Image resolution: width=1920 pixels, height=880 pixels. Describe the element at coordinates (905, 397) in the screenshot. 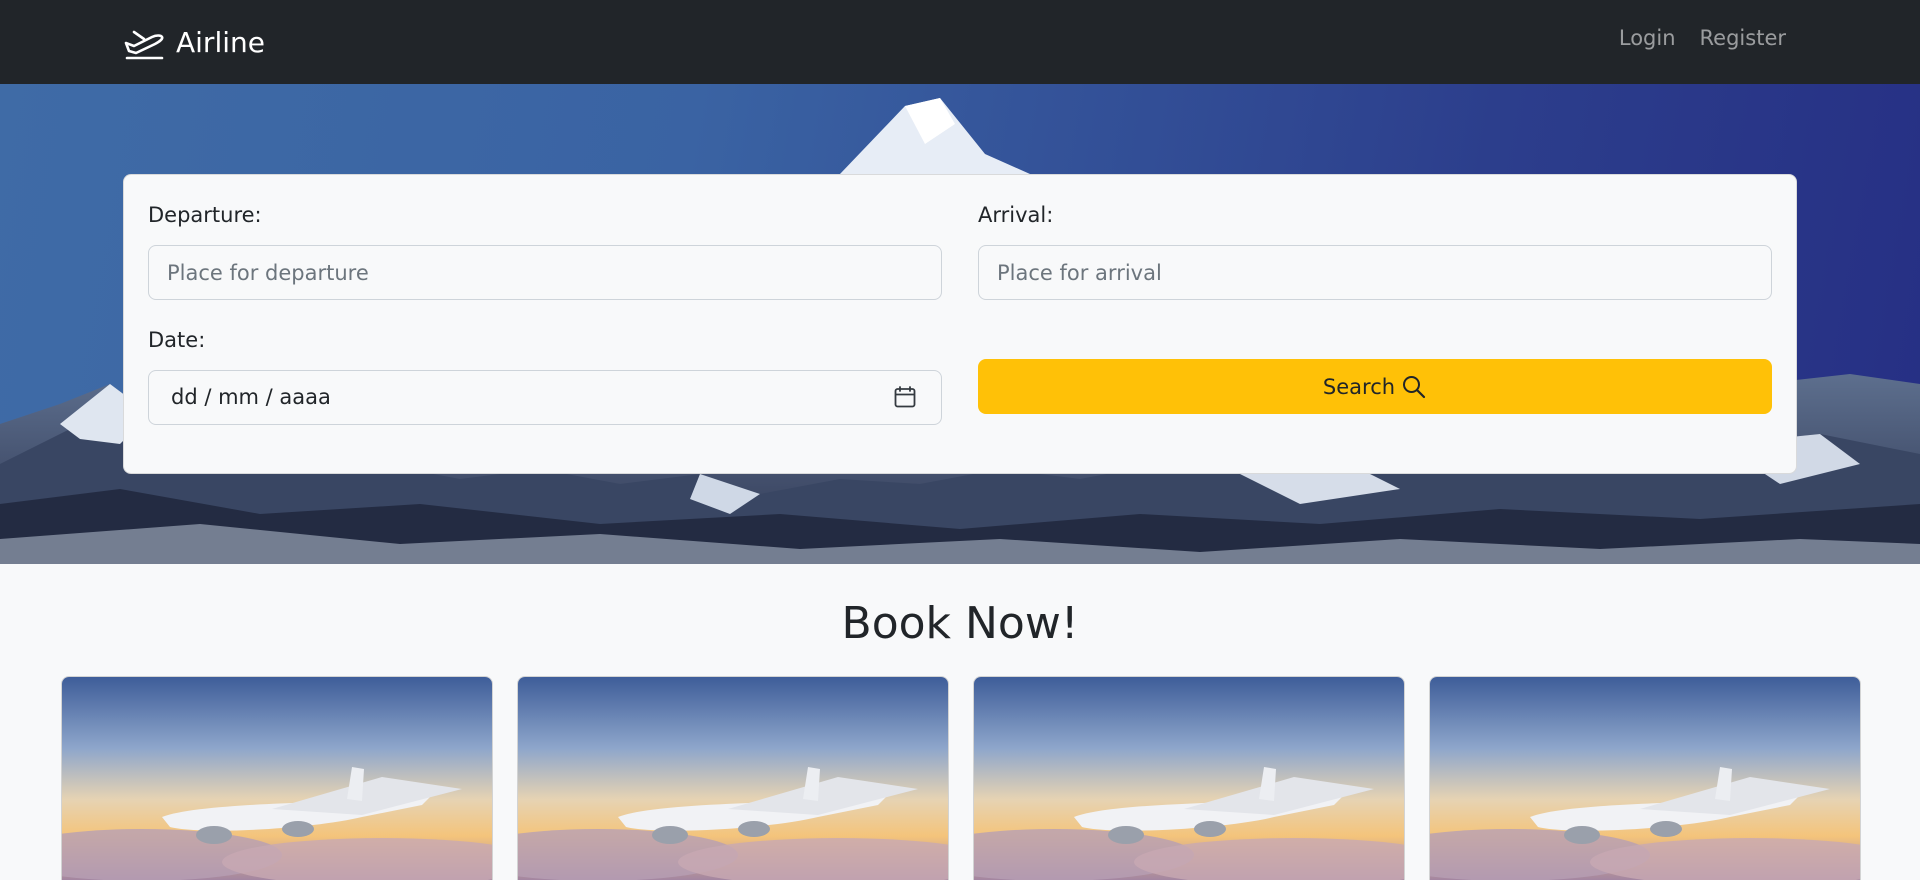

I see `calendar-icon` at that location.